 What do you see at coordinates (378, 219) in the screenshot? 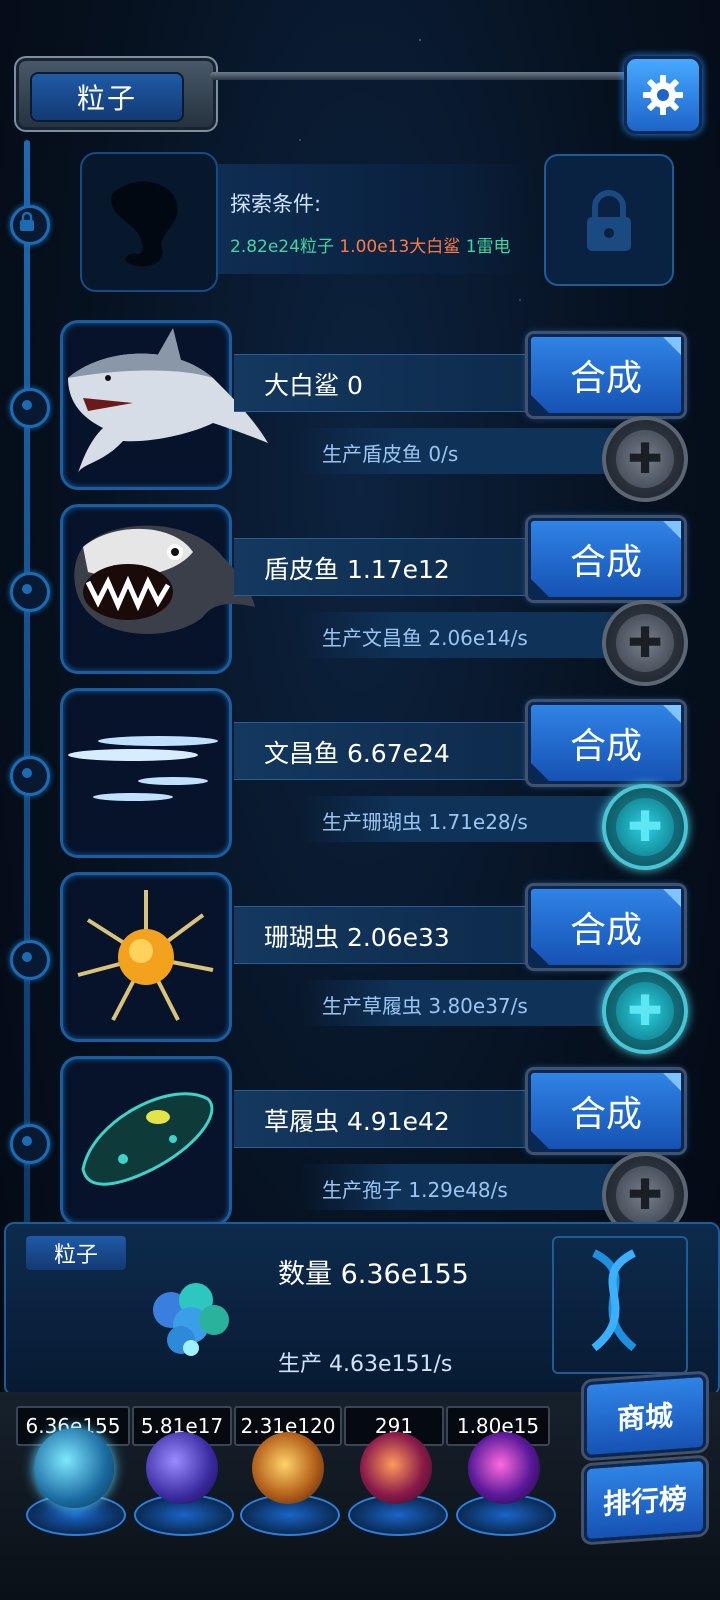
I see `locked-info-panel` at bounding box center [378, 219].